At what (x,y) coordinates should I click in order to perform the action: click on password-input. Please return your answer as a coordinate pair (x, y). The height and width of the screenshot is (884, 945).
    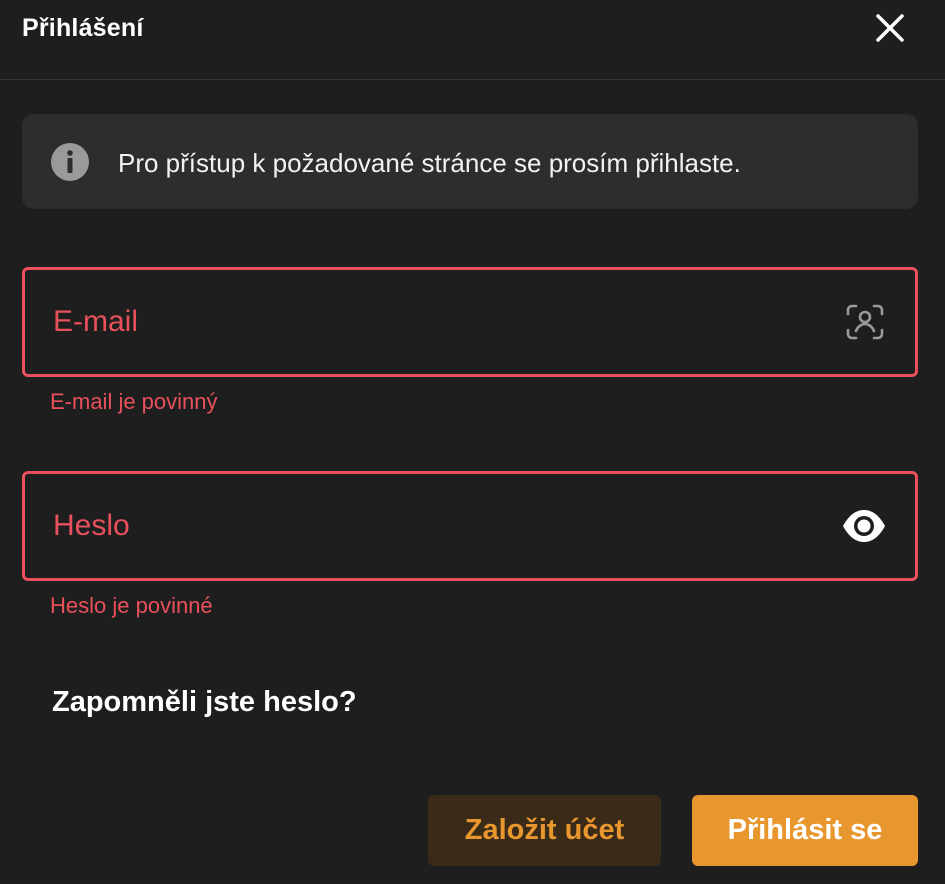
    Looking at the image, I should click on (433, 526).